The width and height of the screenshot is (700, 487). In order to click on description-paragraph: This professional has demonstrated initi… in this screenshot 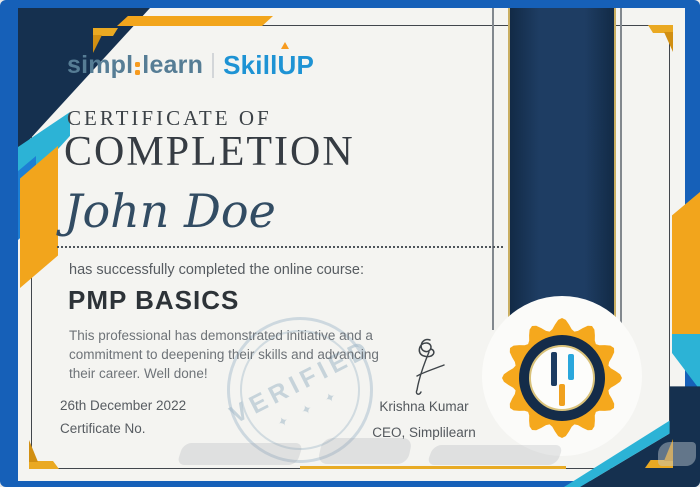, I will do `click(224, 354)`.